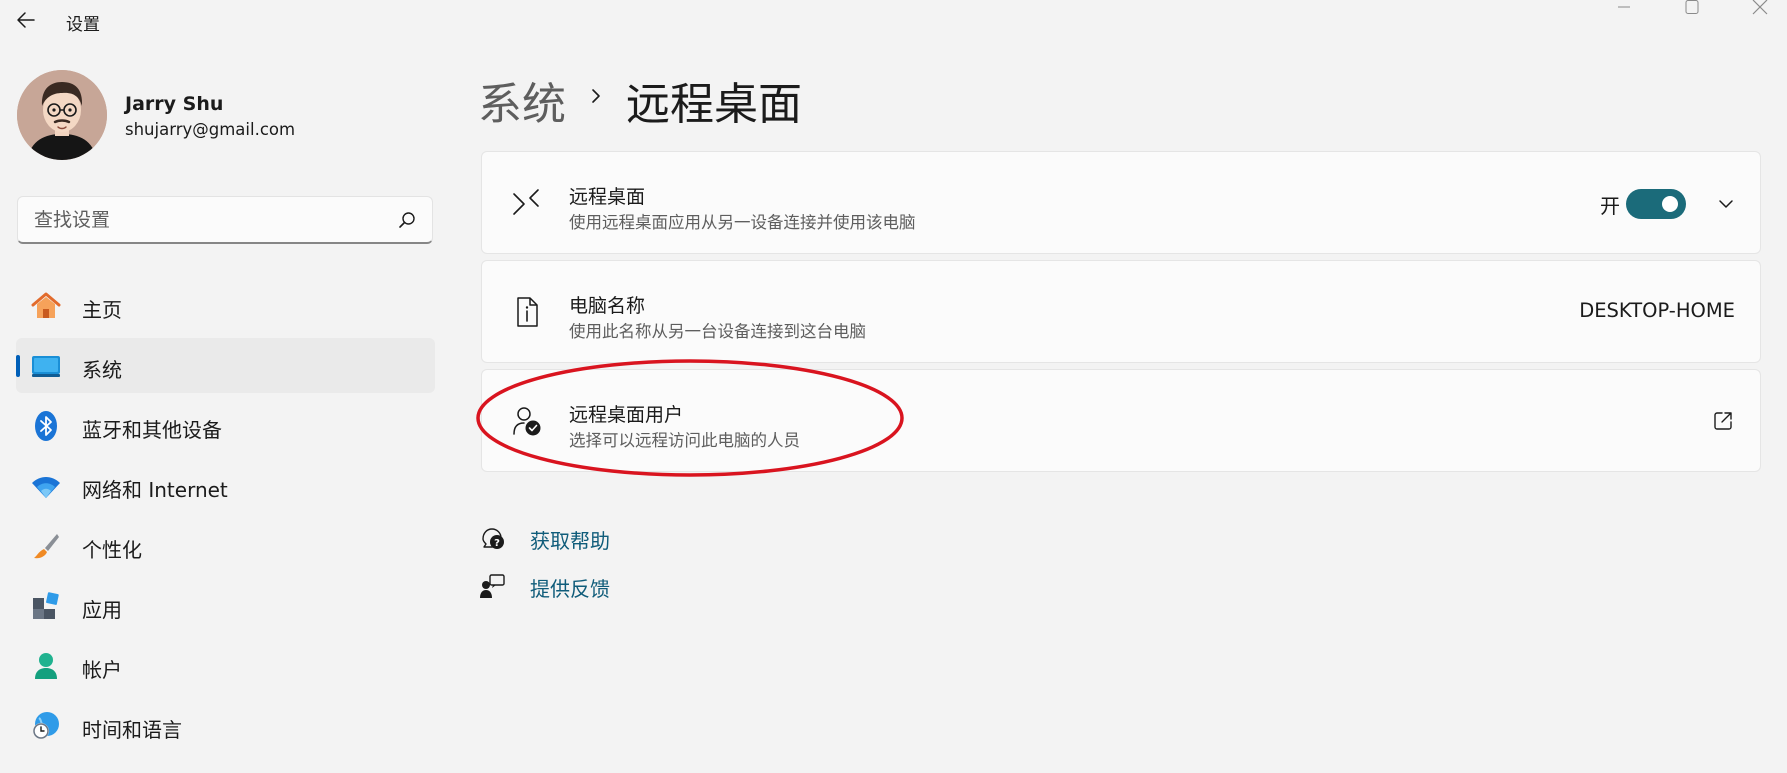  I want to click on user-name: Jarry Shu, so click(174, 104).